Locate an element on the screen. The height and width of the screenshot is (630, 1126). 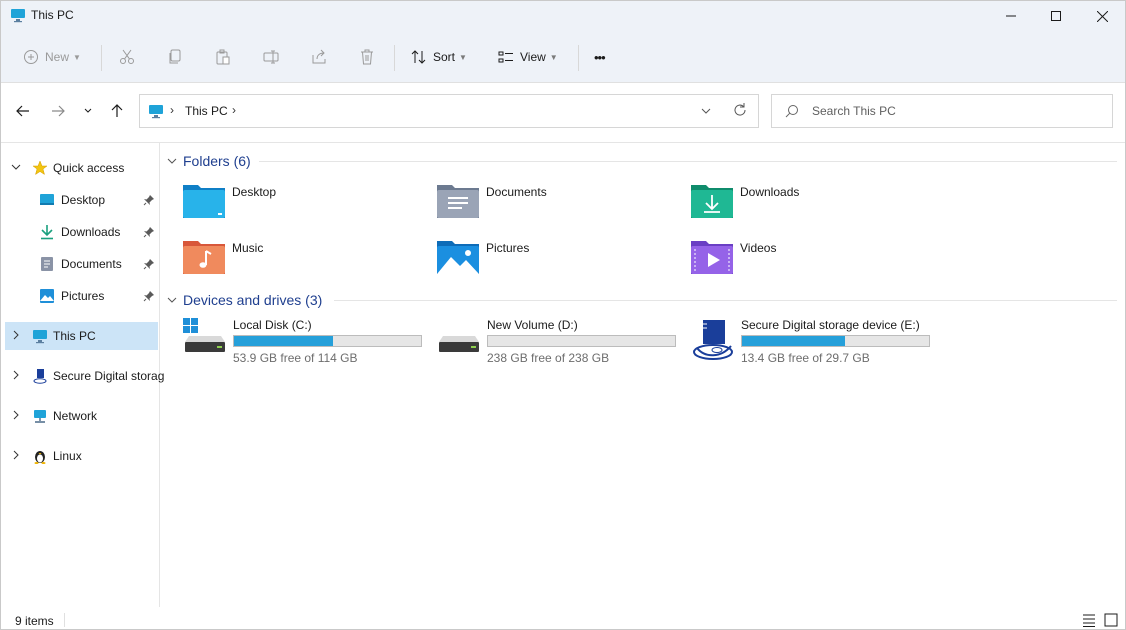
sidebar-item-label: Linux is located at coordinates (67, 456).